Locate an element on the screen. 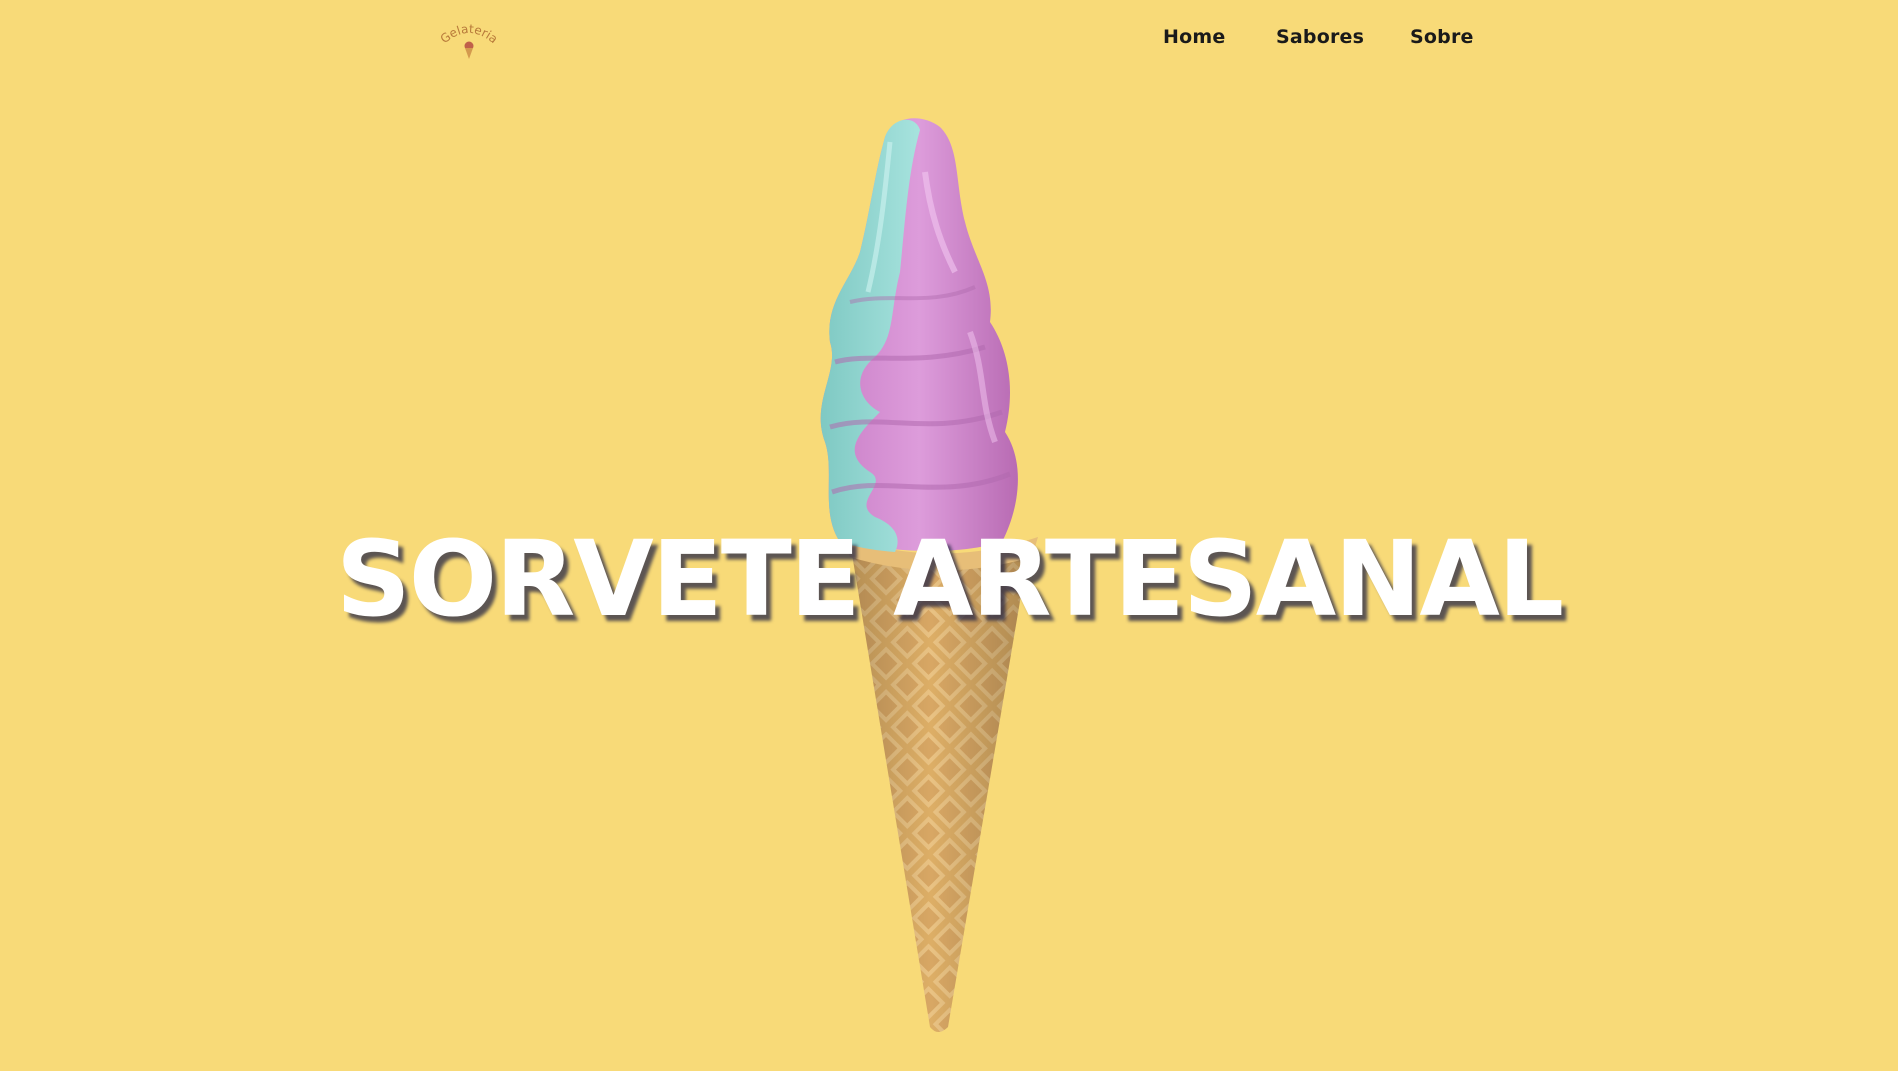 This screenshot has width=1898, height=1071. nav-link-home: Home is located at coordinates (1194, 37).